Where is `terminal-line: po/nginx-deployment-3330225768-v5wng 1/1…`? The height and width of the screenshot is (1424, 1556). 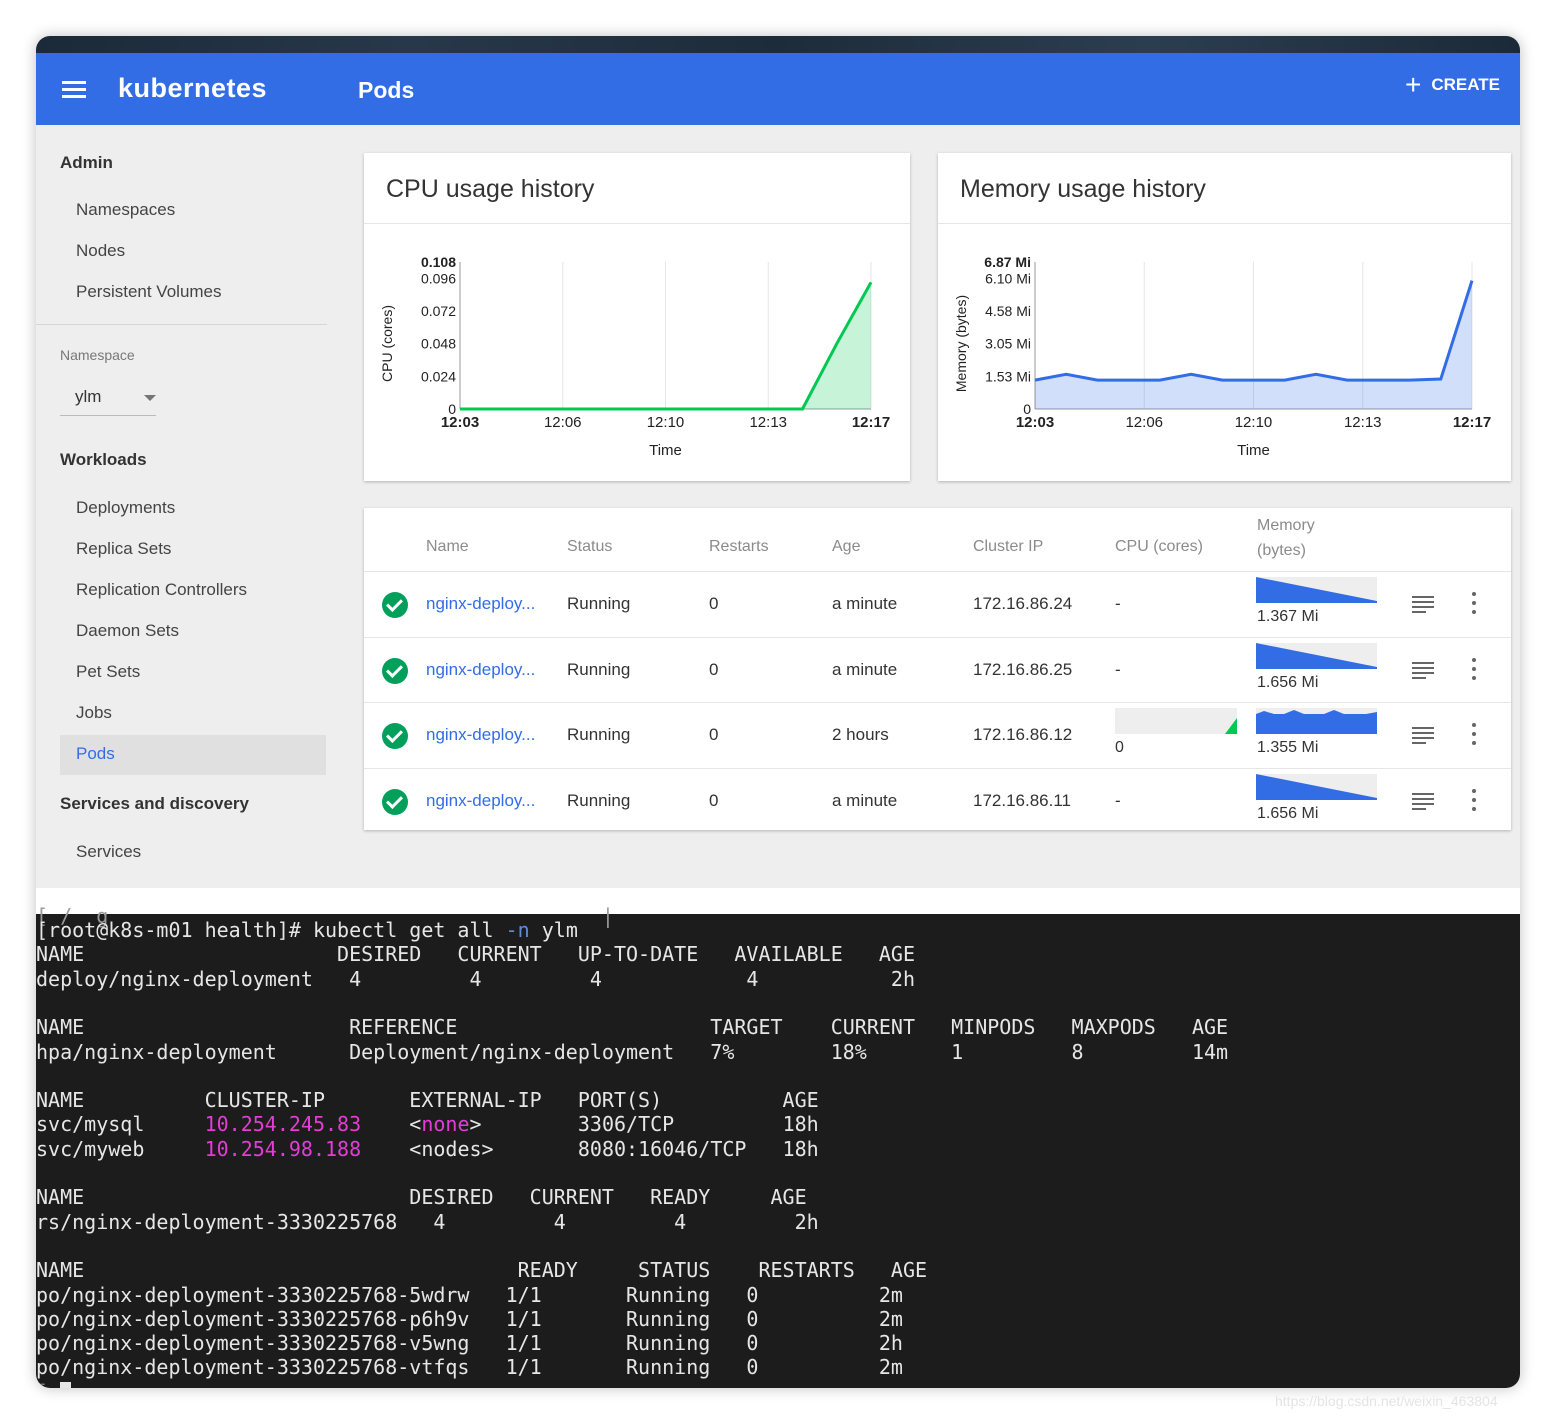
terminal-line: po/nginx-deployment-3330225768-v5wng 1/1… is located at coordinates (469, 1343).